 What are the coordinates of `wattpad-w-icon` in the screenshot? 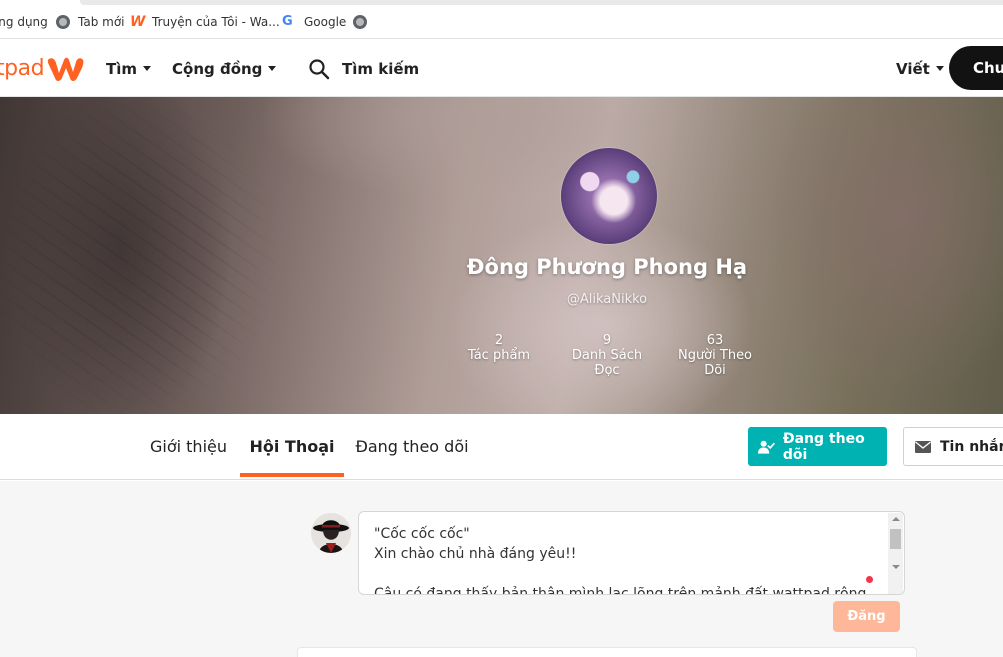 It's located at (65, 69).